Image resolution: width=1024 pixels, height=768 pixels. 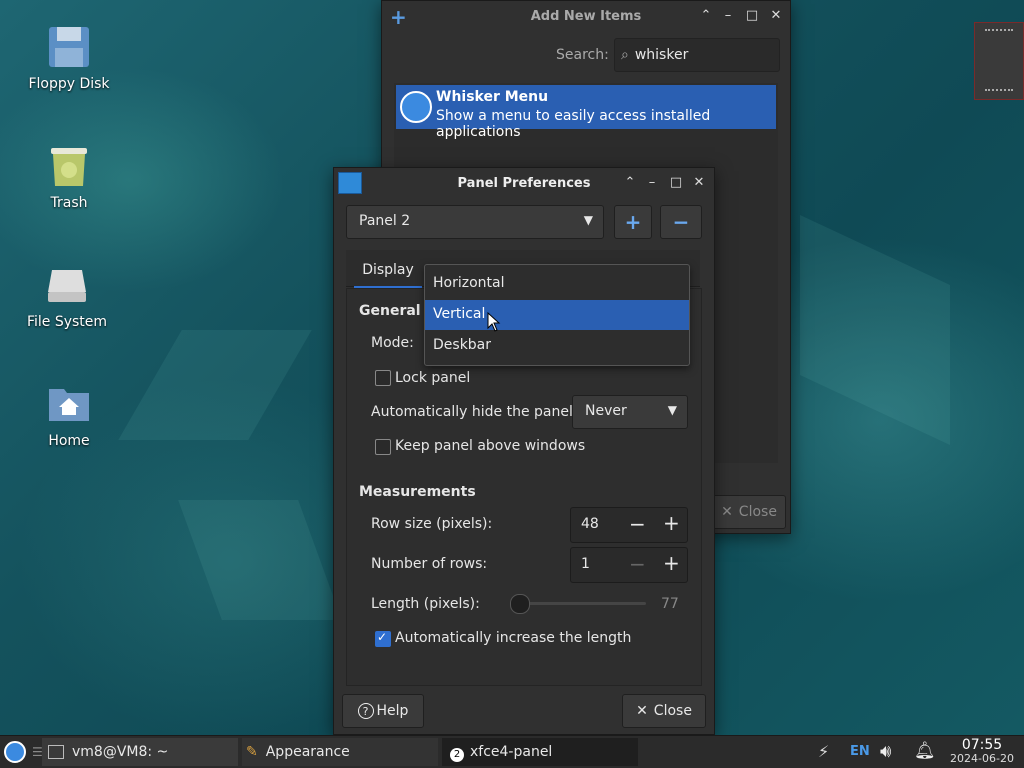 I want to click on desktop-icon-floppy-disk: Floppy Disk, so click(x=69, y=58).